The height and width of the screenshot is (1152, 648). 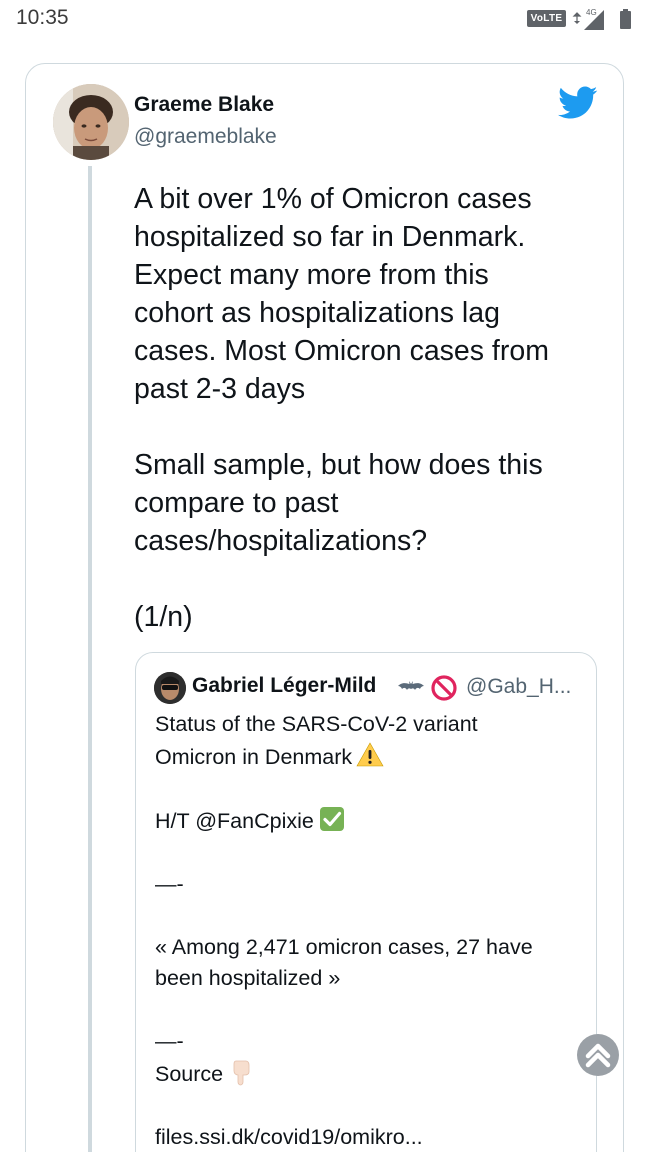 I want to click on author-name: Graeme Blake, so click(x=204, y=105).